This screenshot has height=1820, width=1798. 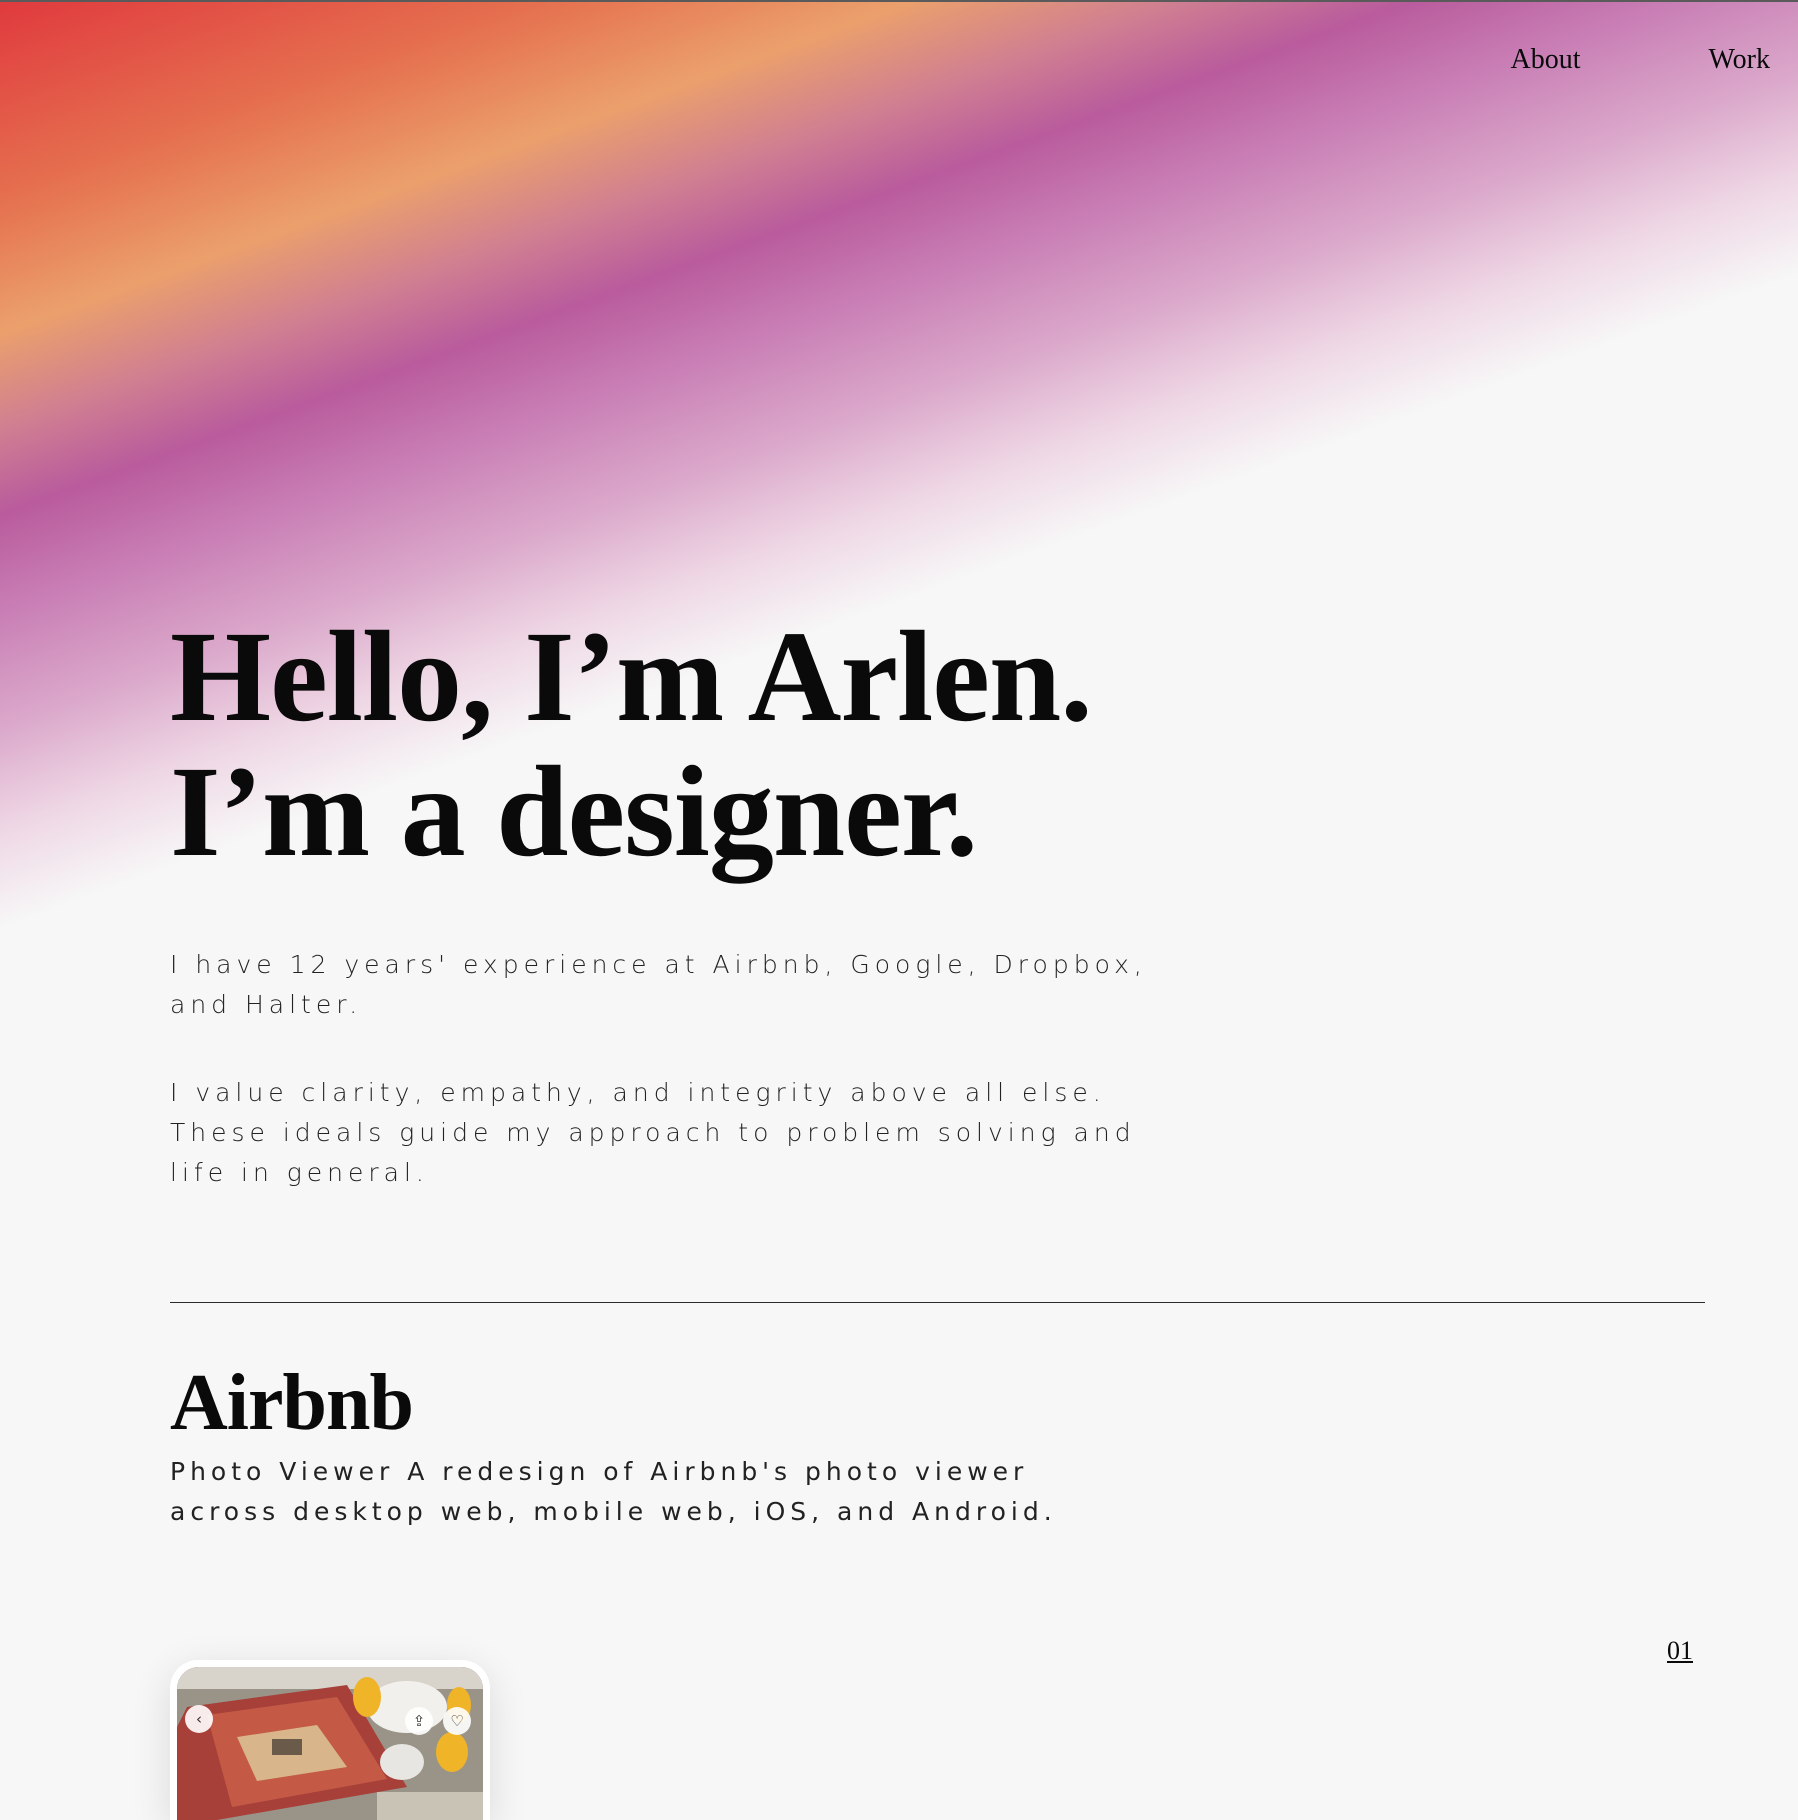 I want to click on nav-work-link: Work, so click(x=1739, y=60).